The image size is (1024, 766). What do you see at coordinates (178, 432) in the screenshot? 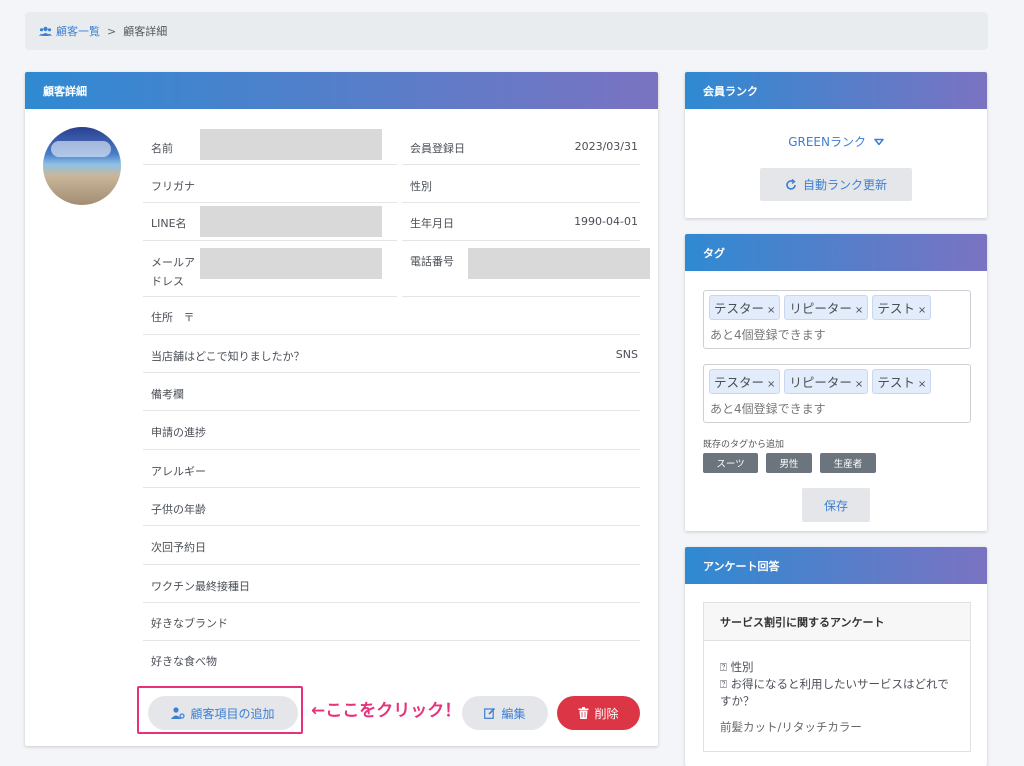
I see `field-progress-label: 申請の進捗` at bounding box center [178, 432].